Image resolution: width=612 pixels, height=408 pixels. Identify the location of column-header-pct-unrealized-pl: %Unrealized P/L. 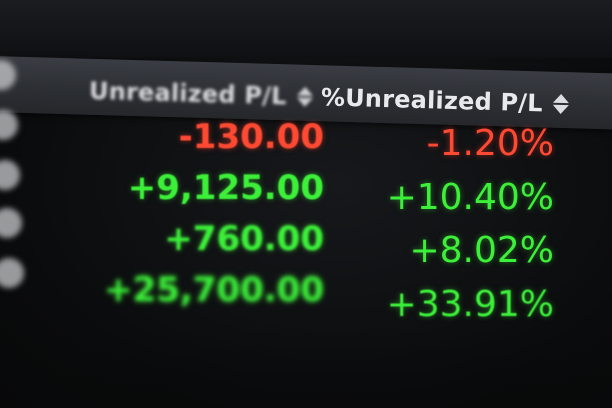
(445, 100).